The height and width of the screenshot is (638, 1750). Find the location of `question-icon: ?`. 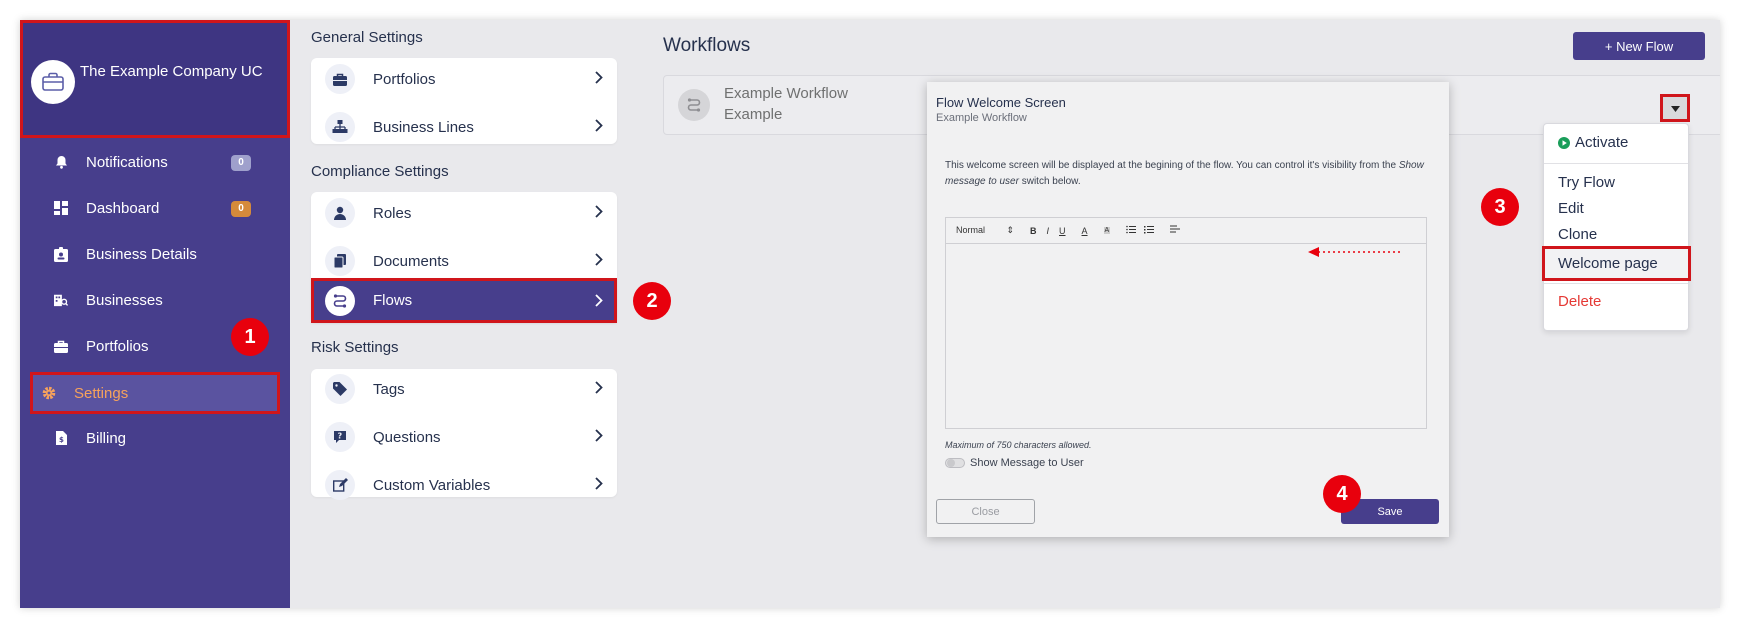

question-icon: ? is located at coordinates (340, 437).